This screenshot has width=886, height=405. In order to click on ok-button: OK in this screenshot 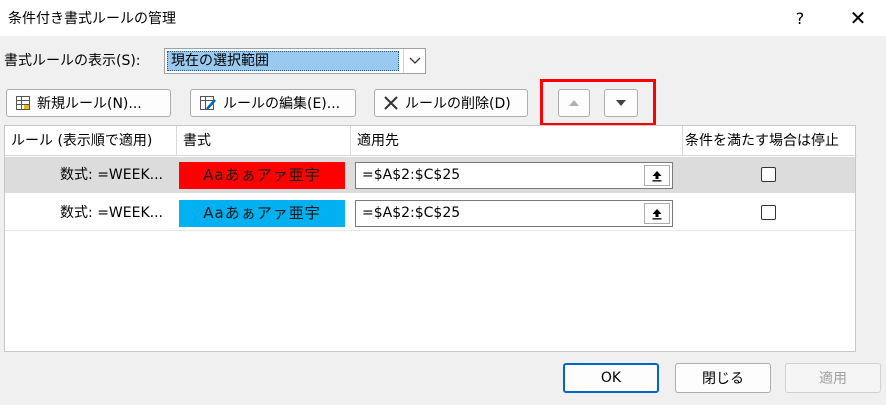, I will do `click(611, 378)`.